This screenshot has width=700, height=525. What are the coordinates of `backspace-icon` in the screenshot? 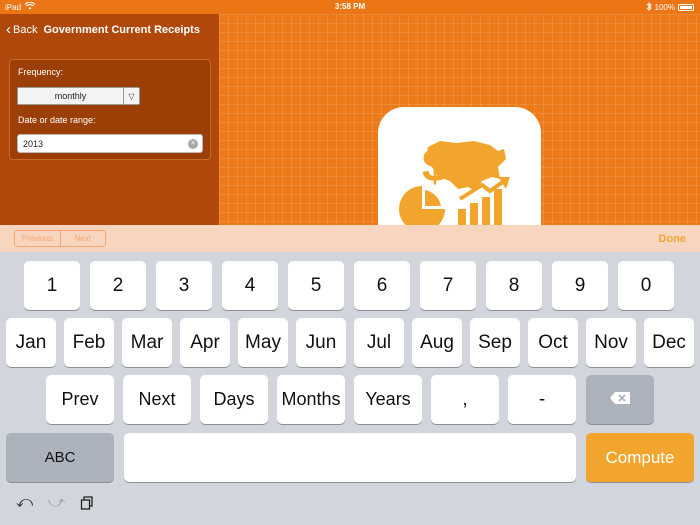 It's located at (620, 400).